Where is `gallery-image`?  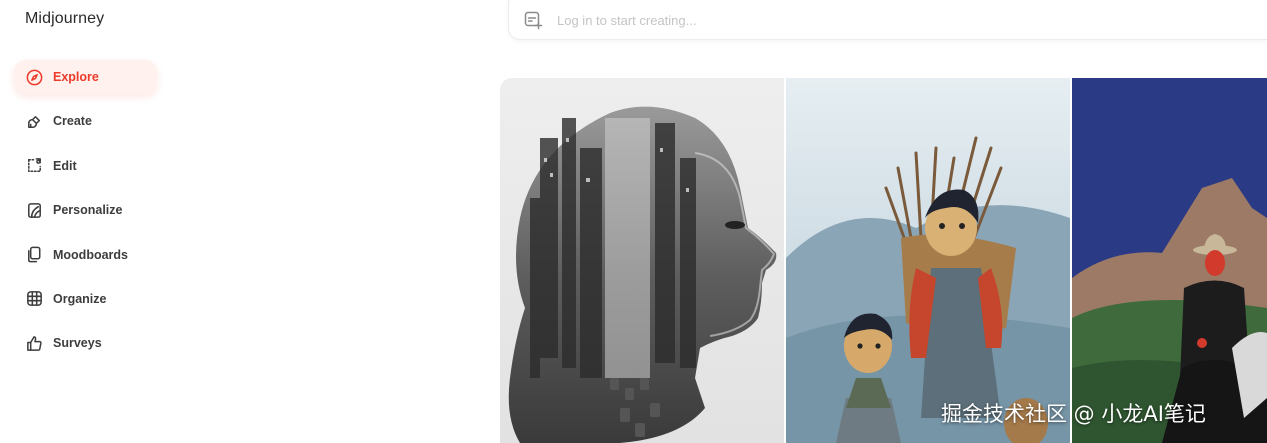 gallery-image is located at coordinates (1169, 260).